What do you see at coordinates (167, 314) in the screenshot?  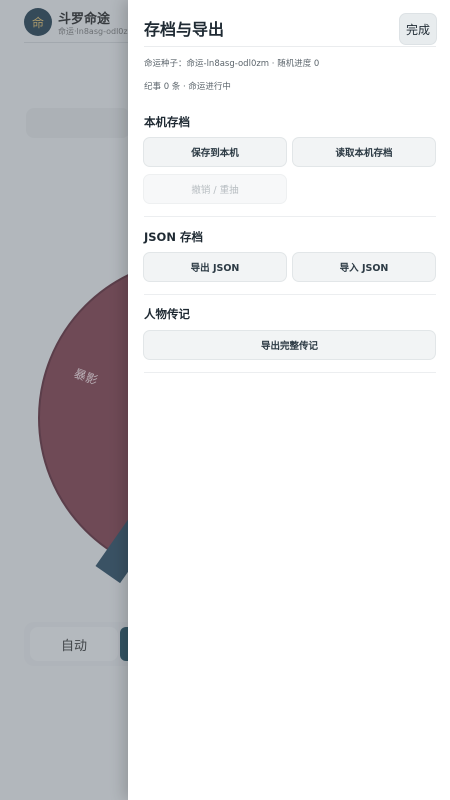 I see `biography-title: 人物传记` at bounding box center [167, 314].